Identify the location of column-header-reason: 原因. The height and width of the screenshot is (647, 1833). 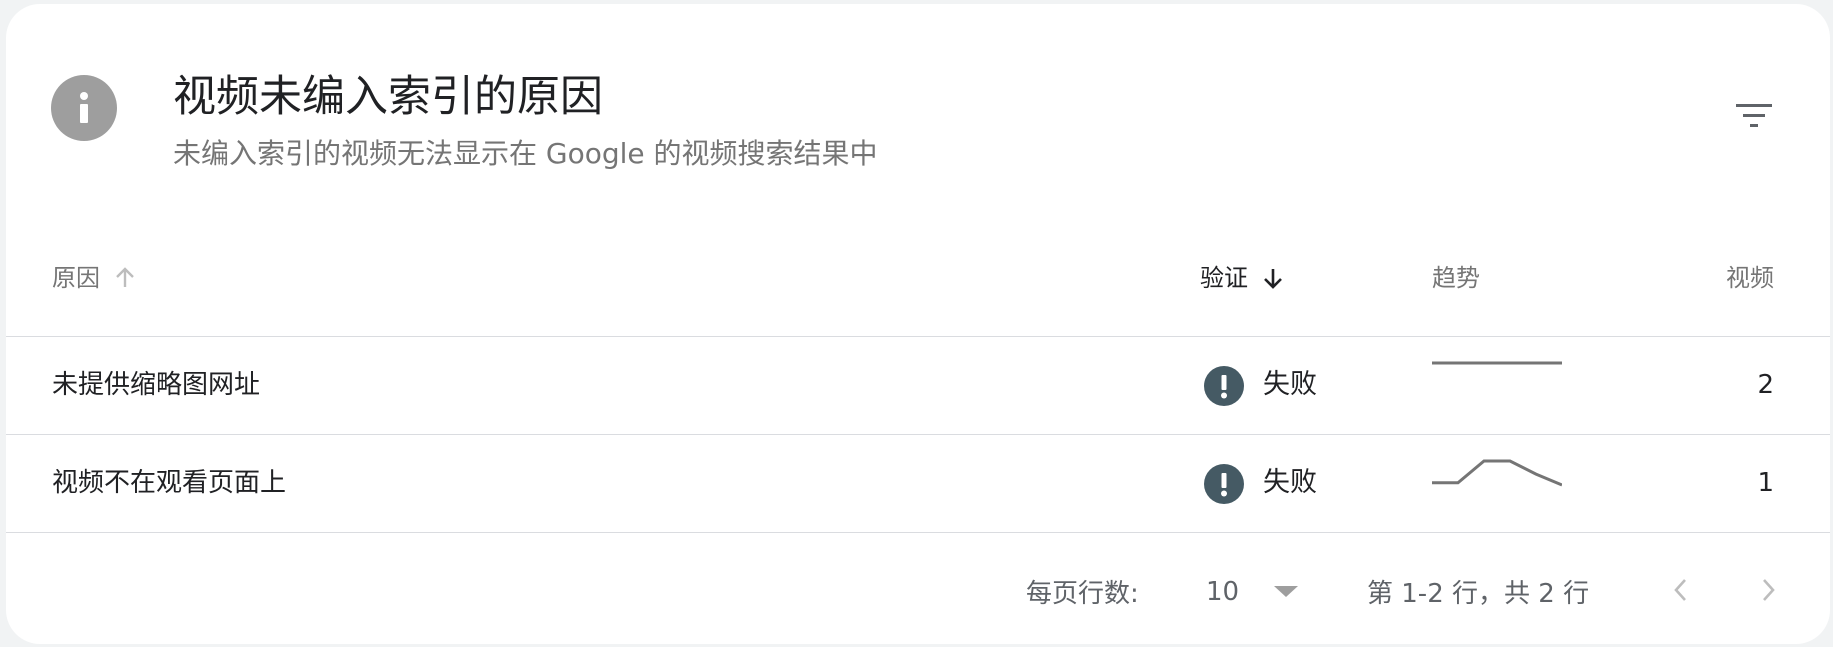
(94, 278).